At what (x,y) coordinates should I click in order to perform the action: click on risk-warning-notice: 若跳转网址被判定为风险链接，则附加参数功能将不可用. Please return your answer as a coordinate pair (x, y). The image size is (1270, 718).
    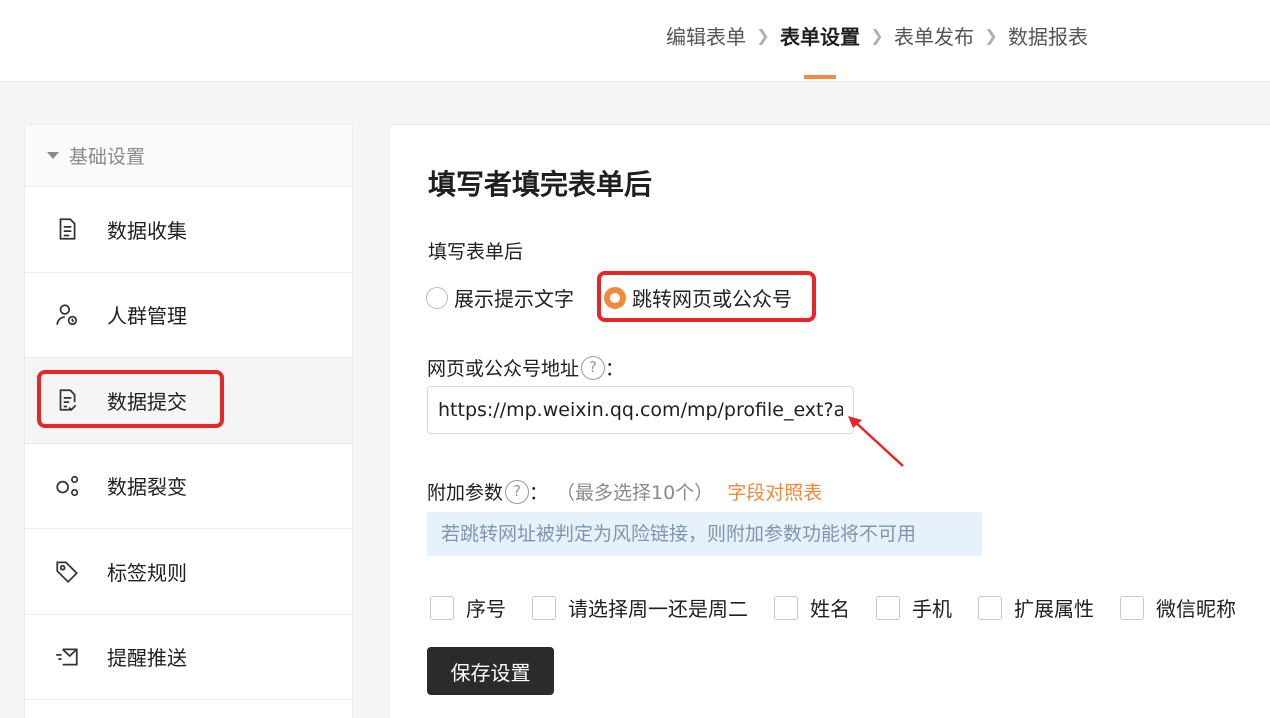
    Looking at the image, I should click on (704, 534).